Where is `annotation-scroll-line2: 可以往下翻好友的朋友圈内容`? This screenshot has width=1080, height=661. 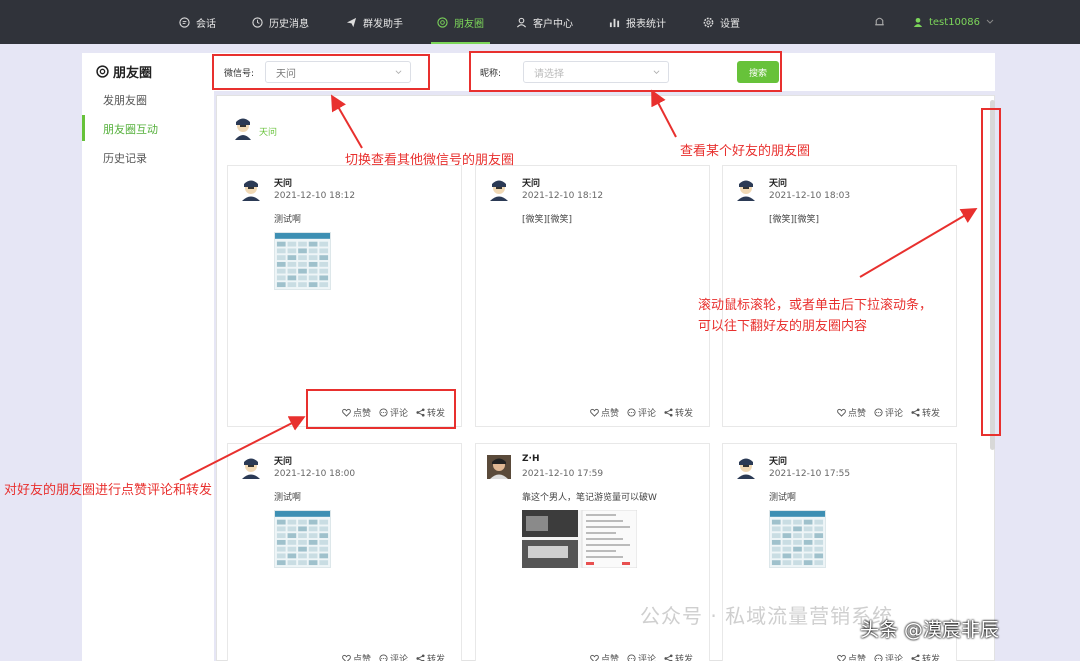
annotation-scroll-line2: 可以往下翻好友的朋友圈内容 is located at coordinates (783, 326).